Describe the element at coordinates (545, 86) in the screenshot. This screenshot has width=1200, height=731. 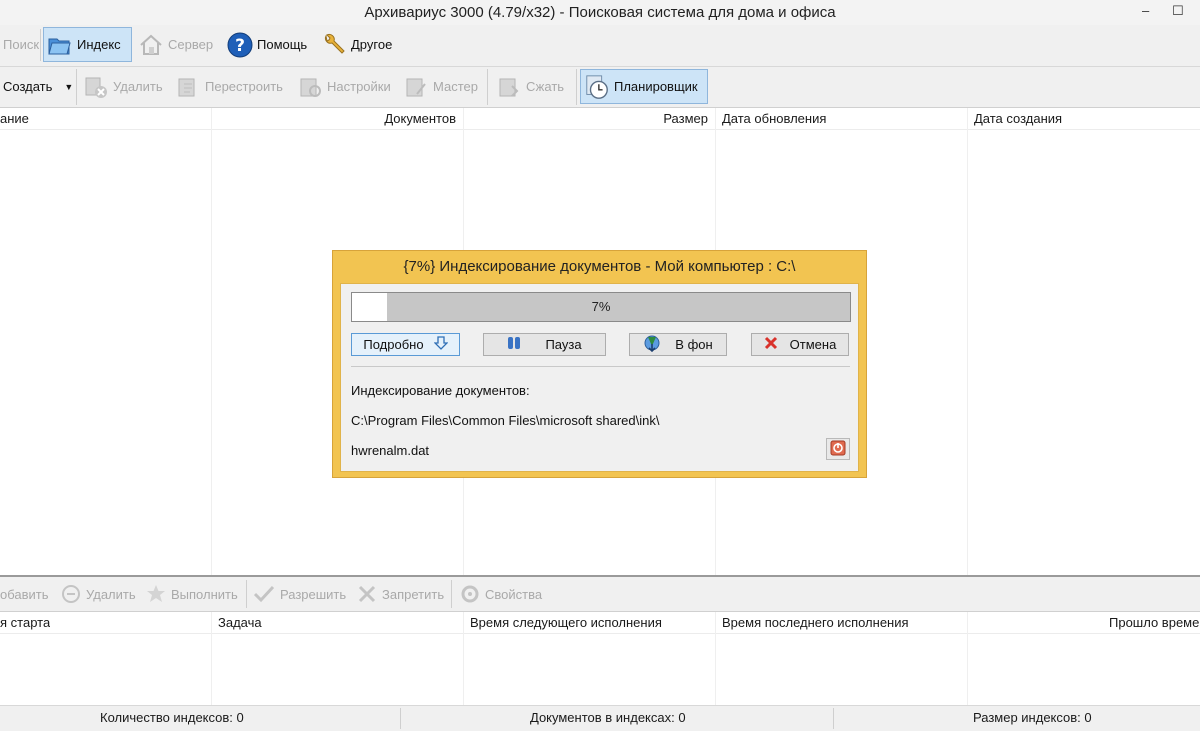
I see `compress-label: Сжать` at that location.